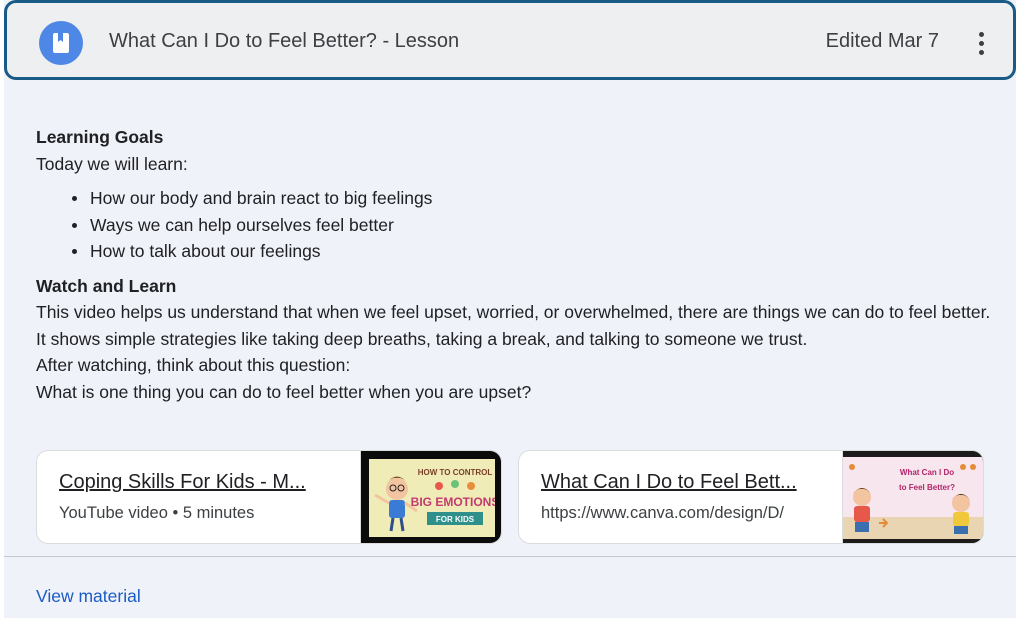  I want to click on canva-thumbnail-image: What Can I Do to Feel Better?, so click(913, 497).